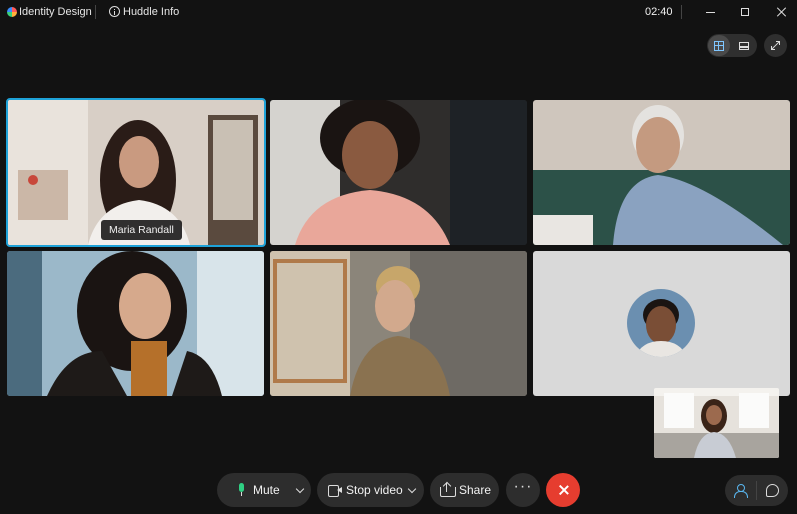  Describe the element at coordinates (114, 11) in the screenshot. I see `info-icon` at that location.